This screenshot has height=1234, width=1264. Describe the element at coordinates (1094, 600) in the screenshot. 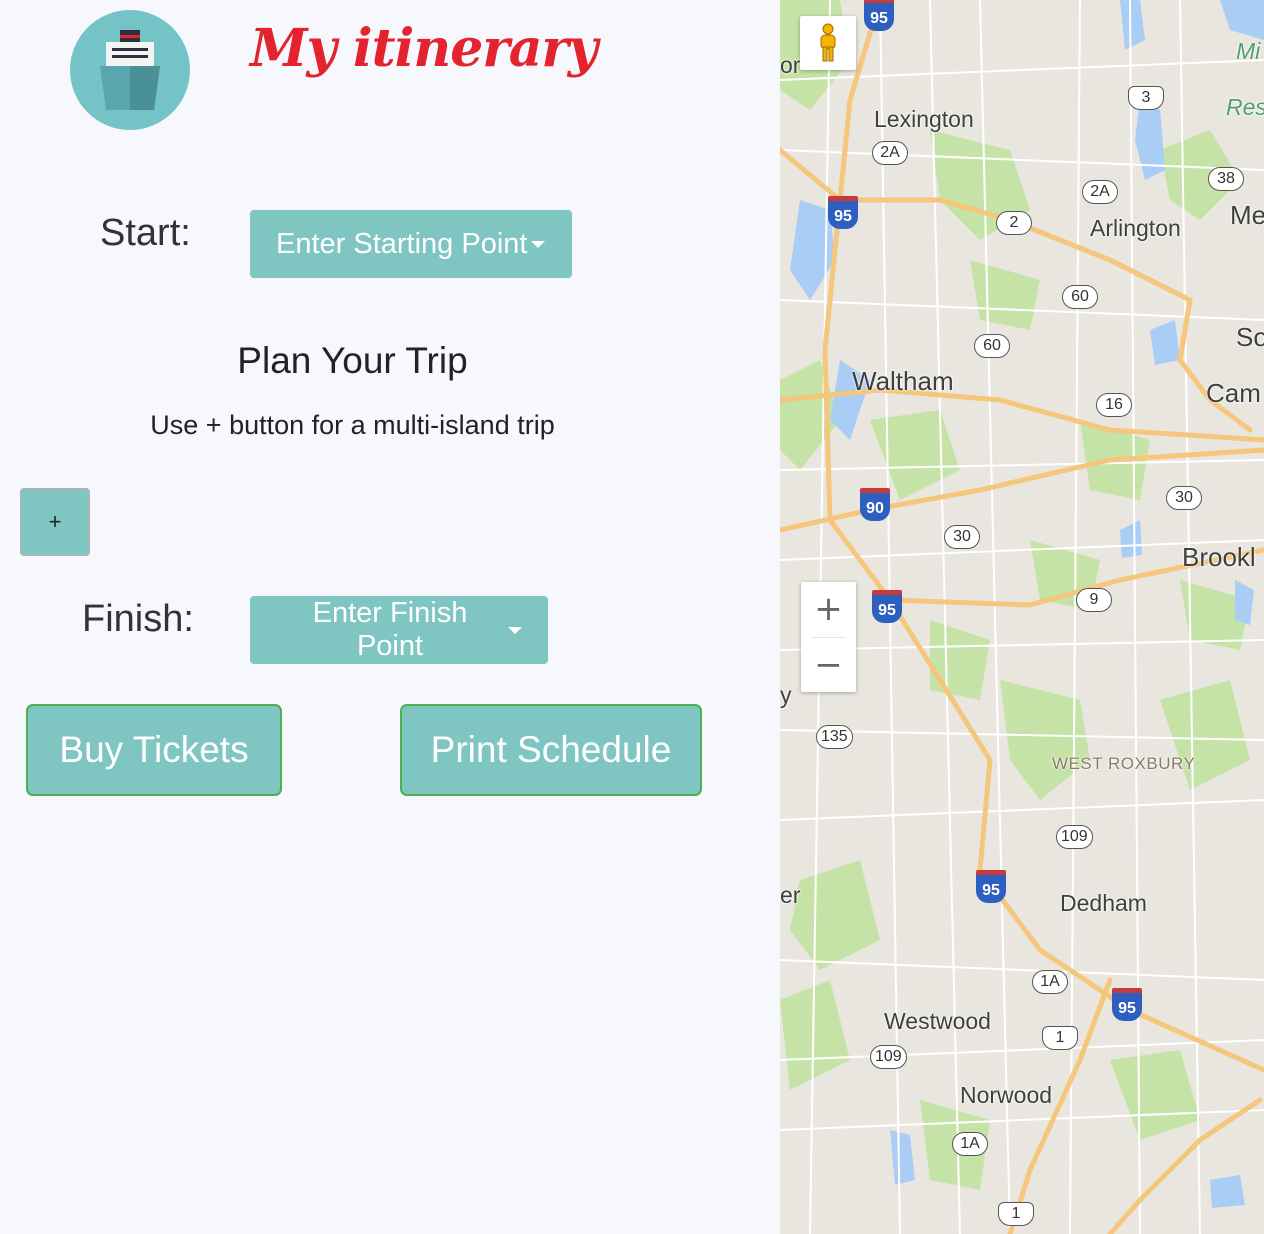

I see `route-shield: 9` at that location.